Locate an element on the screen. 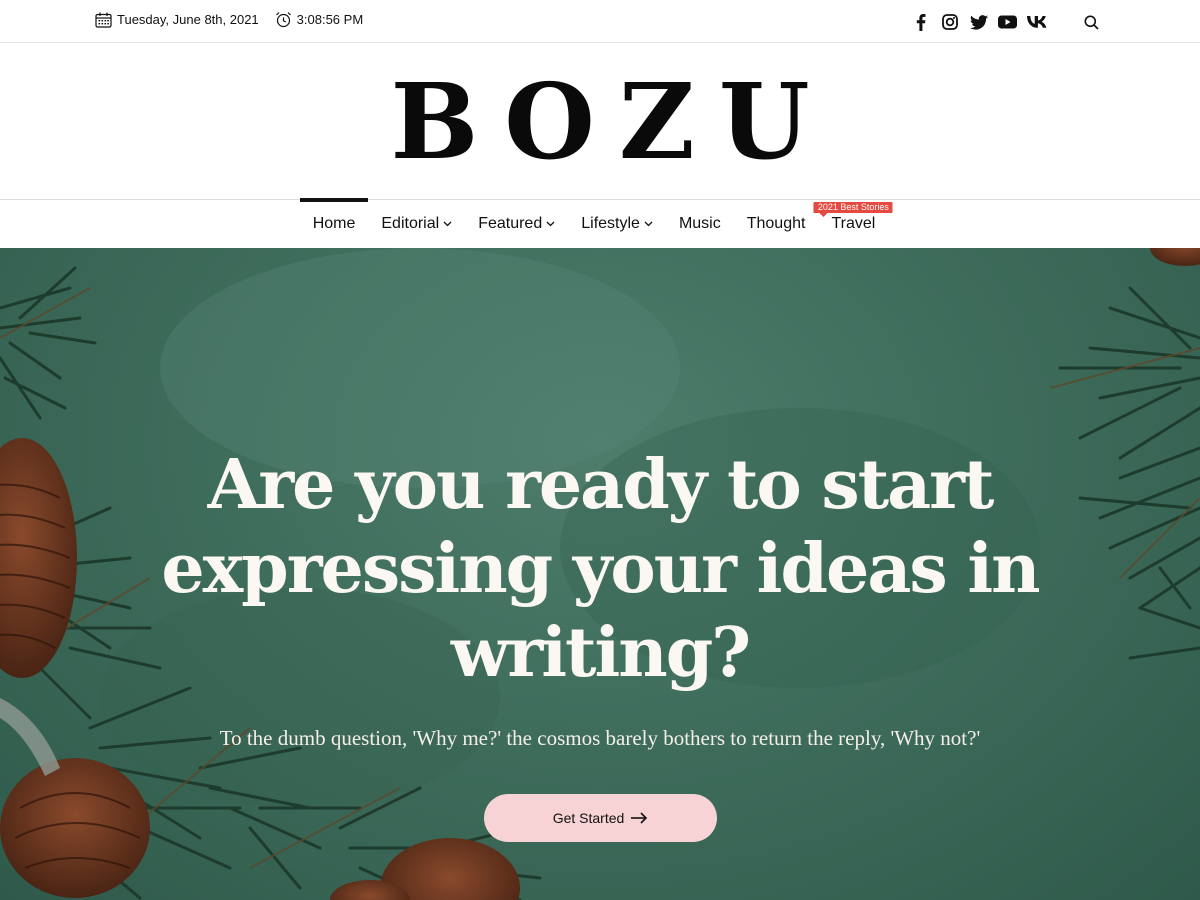 Image resolution: width=1200 pixels, height=900 pixels. facebook-icon is located at coordinates (920, 22).